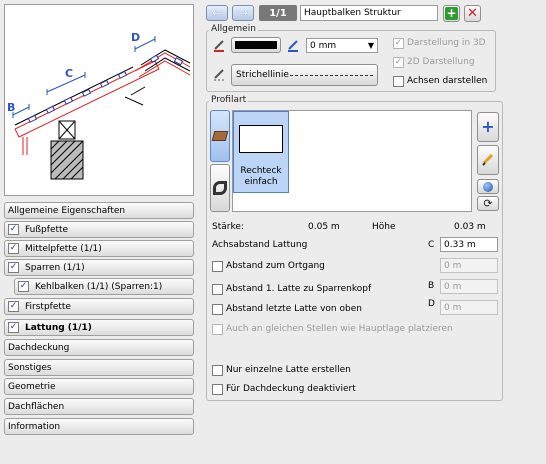 The height and width of the screenshot is (464, 546). Describe the element at coordinates (323, 45) in the screenshot. I see `pen-width-value: 0 mm` at that location.